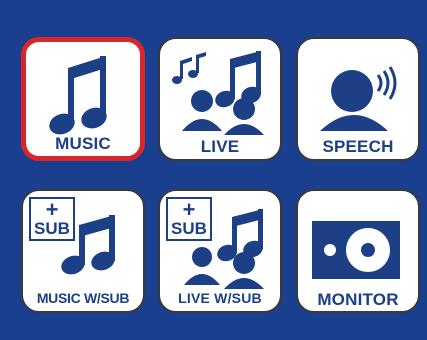 The image size is (427, 340). Describe the element at coordinates (83, 251) in the screenshot. I see `mode-music-sub-button: + SUB MUSIC W/SUB` at that location.